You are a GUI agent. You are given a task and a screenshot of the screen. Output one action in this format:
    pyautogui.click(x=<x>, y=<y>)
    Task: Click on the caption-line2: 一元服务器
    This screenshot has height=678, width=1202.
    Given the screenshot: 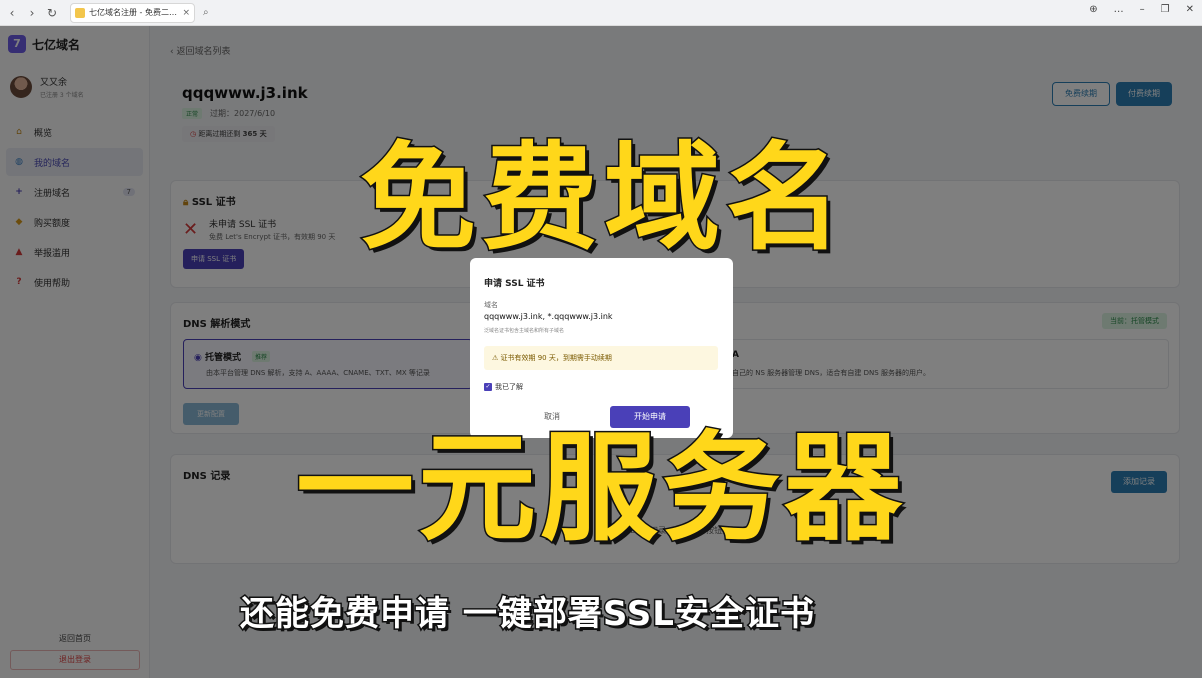 What is the action you would take?
    pyautogui.click(x=600, y=488)
    